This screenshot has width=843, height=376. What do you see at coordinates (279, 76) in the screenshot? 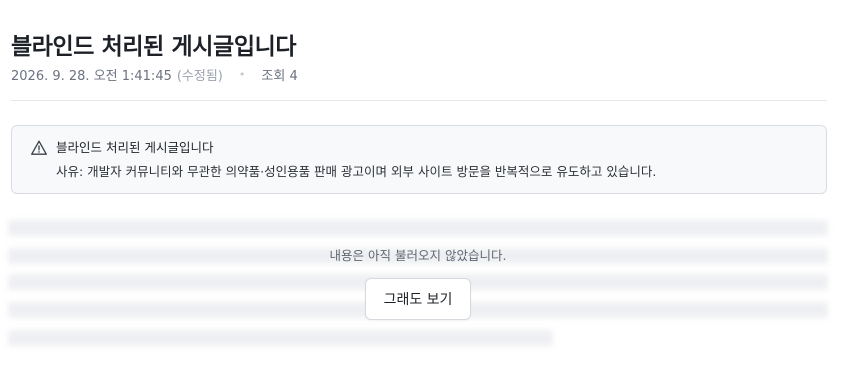
I see `view-count: 조회 4` at bounding box center [279, 76].